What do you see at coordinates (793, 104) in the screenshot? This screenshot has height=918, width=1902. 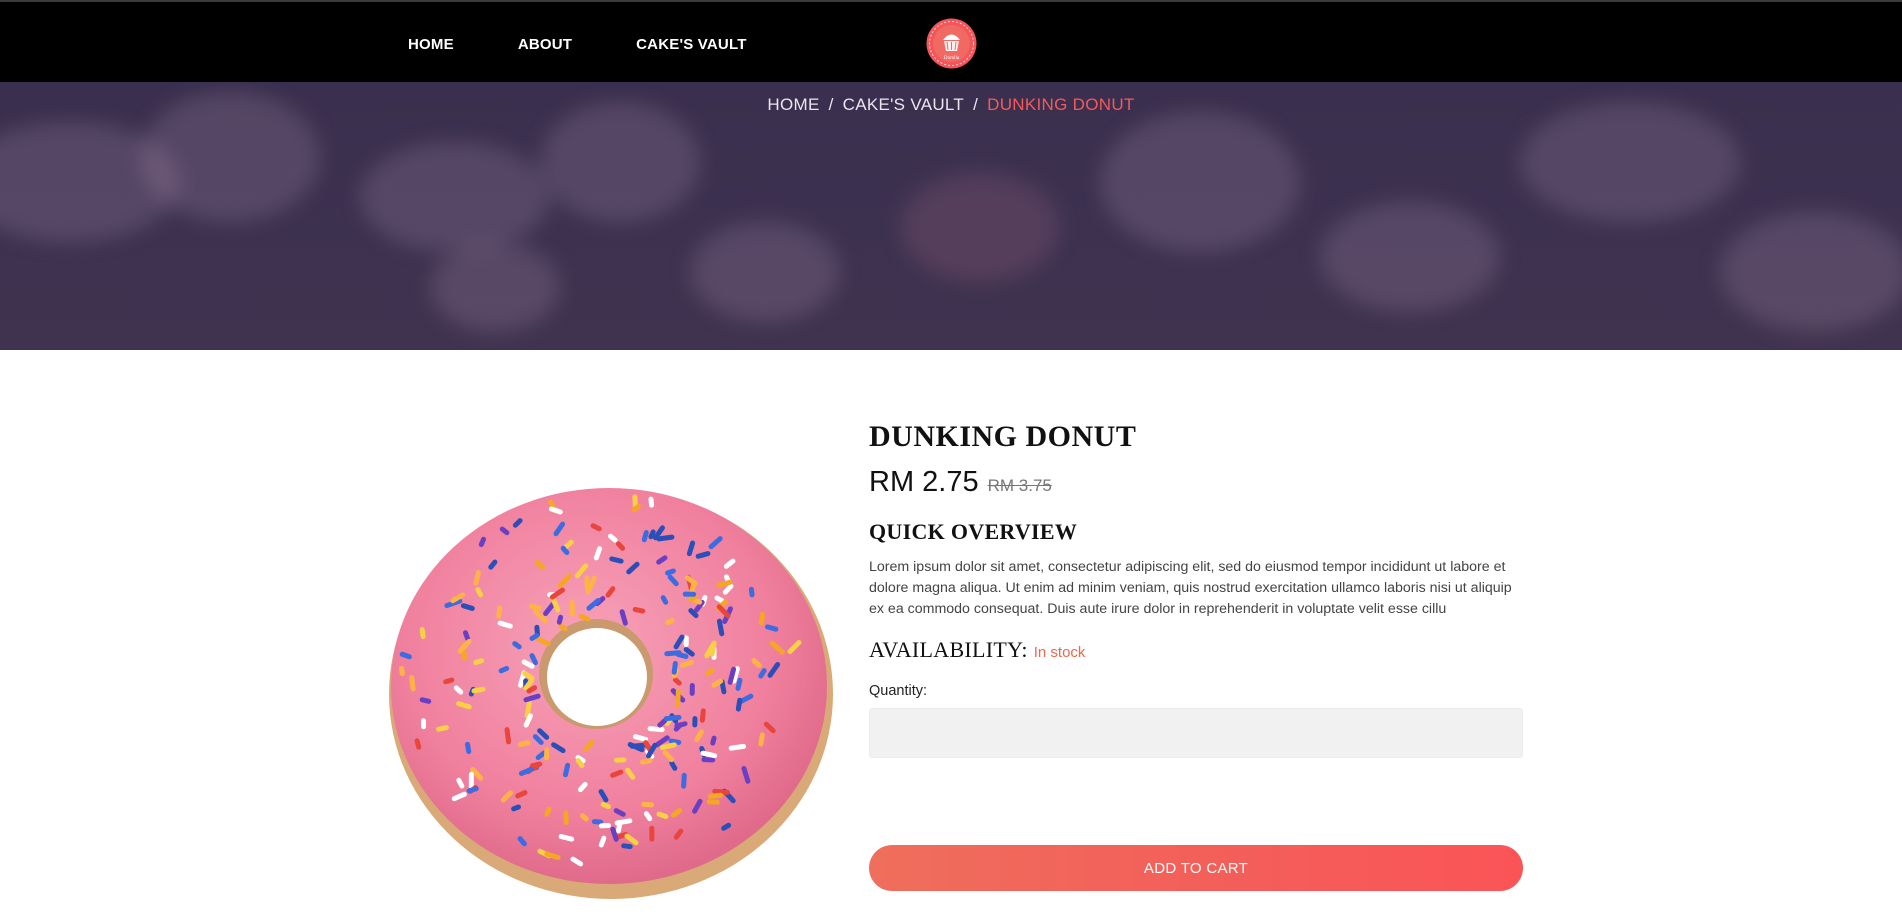 I see `breadcrumb-home: HOME` at bounding box center [793, 104].